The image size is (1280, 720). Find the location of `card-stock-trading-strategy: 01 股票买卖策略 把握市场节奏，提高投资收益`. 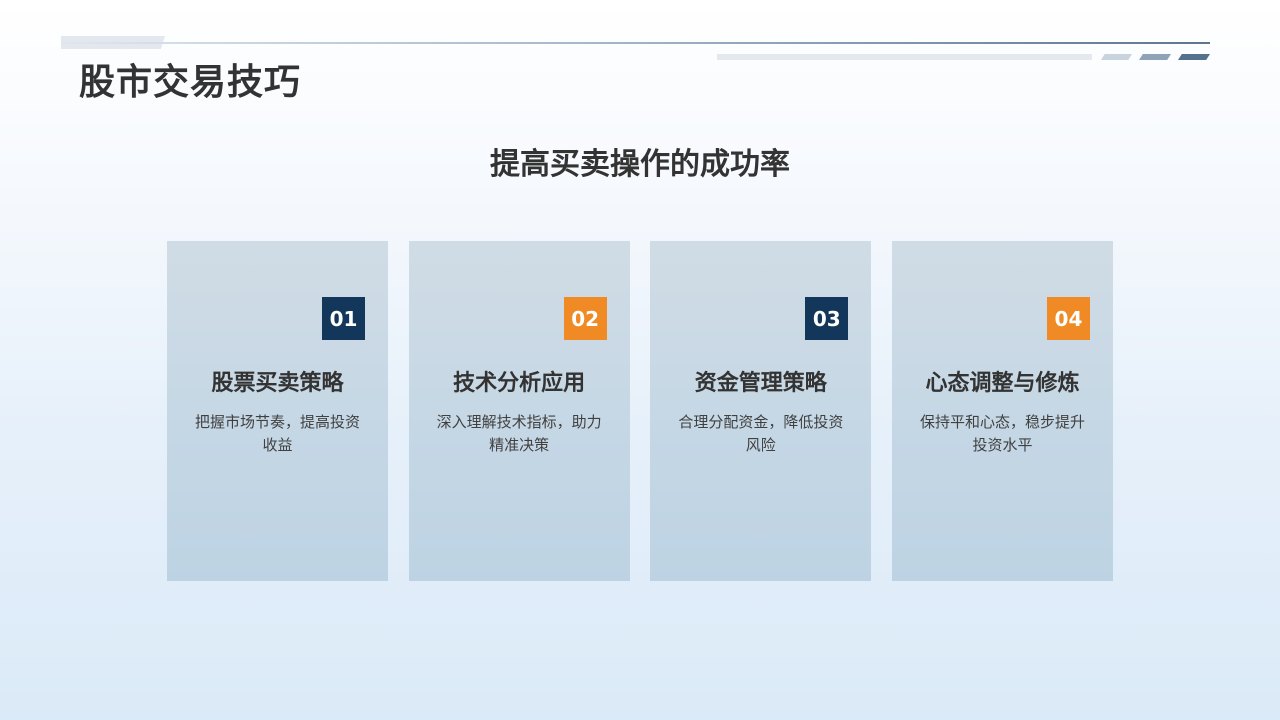

card-stock-trading-strategy: 01 股票买卖策略 把握市场节奏，提高投资收益 is located at coordinates (277, 411).